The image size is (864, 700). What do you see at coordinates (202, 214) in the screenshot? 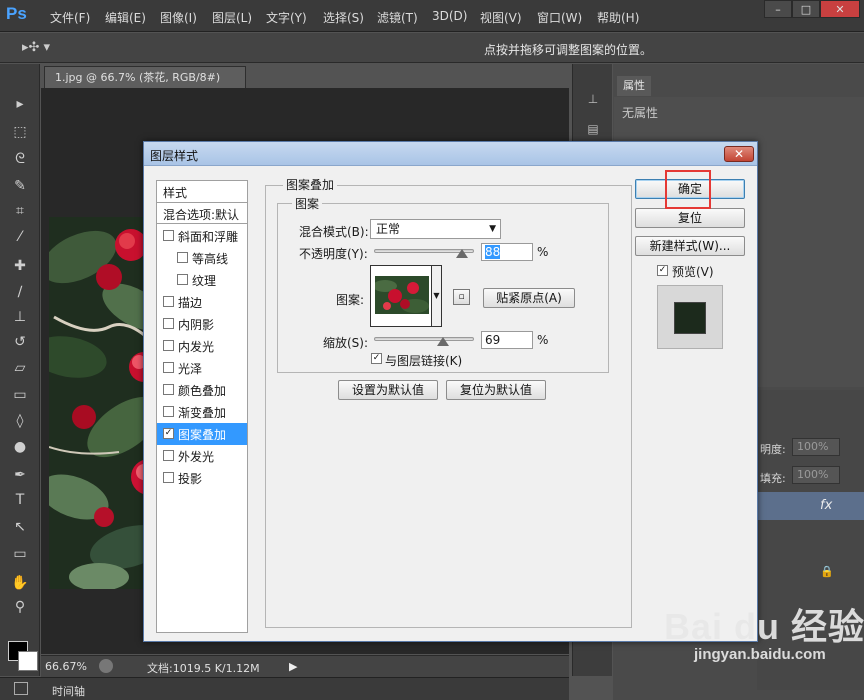
I see `blending-options-item: 混合选项:默认` at bounding box center [202, 214].